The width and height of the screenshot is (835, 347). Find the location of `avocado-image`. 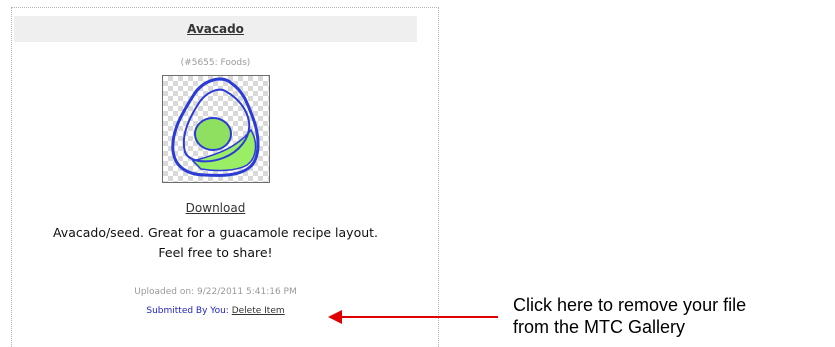

avocado-image is located at coordinates (215, 127).